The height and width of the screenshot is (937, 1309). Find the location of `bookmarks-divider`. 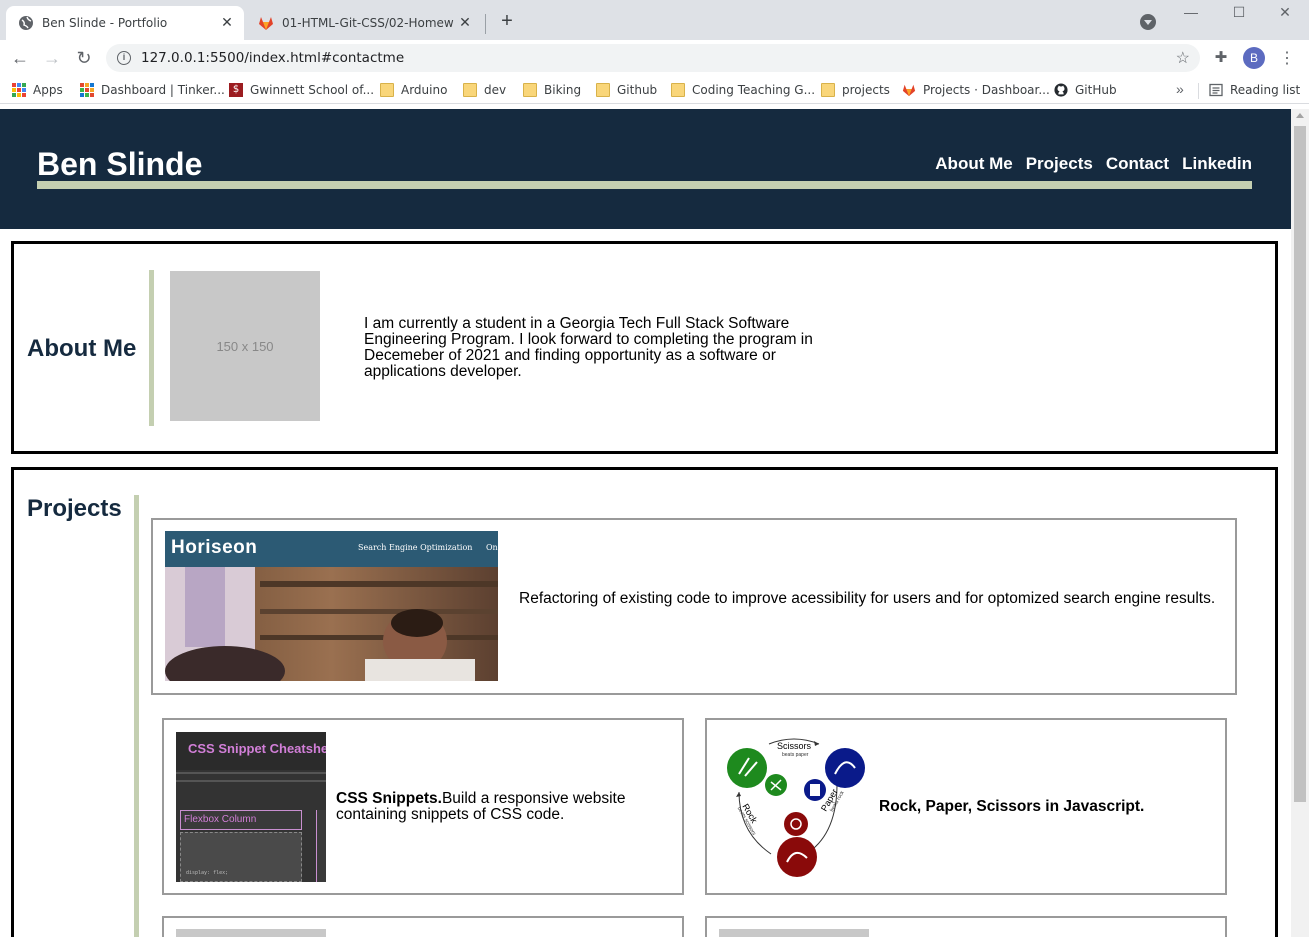

bookmarks-divider is located at coordinates (1198, 91).